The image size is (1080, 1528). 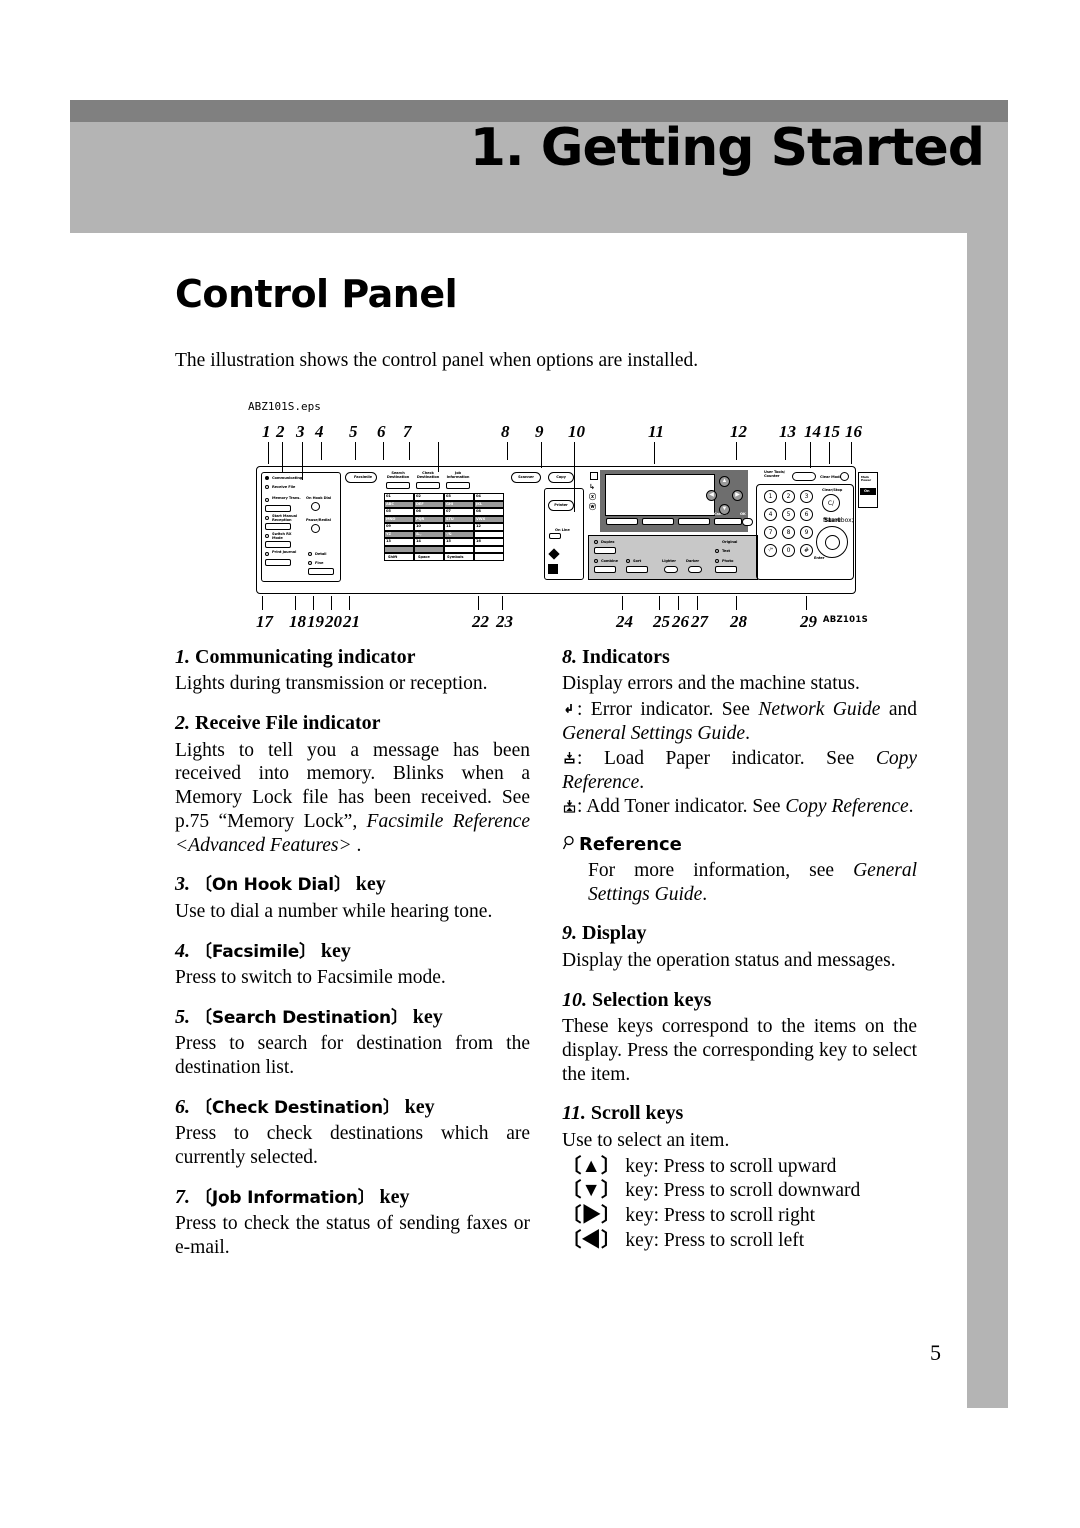 I want to click on numeric-key-2: 2, so click(x=788, y=496).